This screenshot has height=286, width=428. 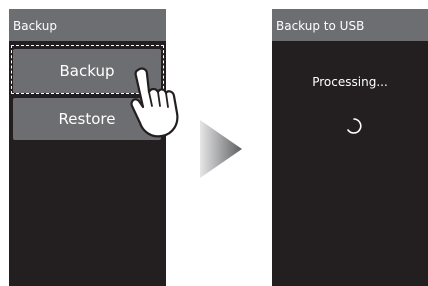 I want to click on backup-to-usb-title: Backup to USB, so click(x=350, y=25).